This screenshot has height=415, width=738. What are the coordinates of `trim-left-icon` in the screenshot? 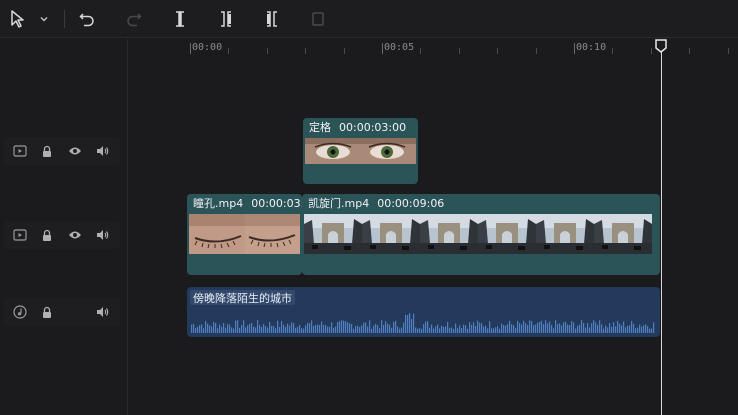 It's located at (226, 19).